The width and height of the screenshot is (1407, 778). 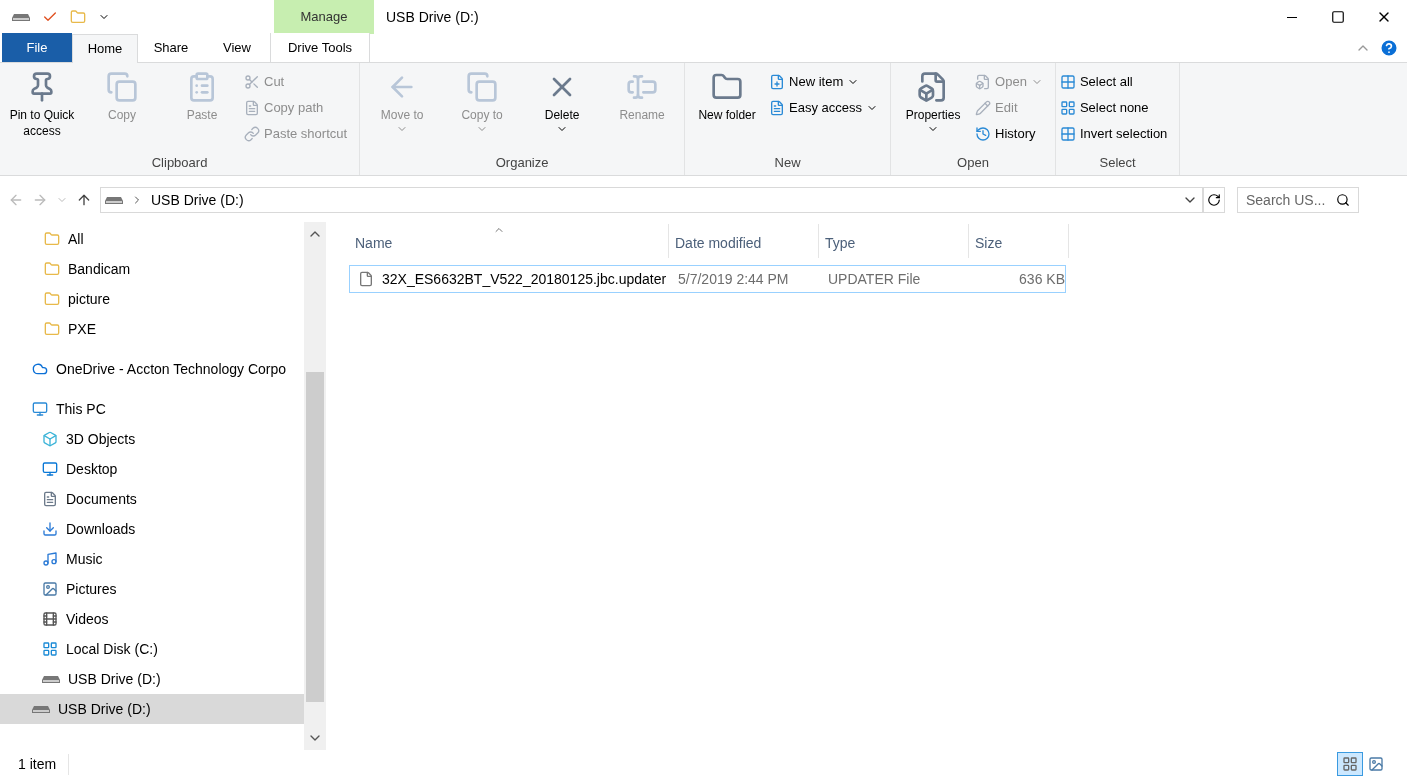 I want to click on ribbon-tab: View, so click(x=237, y=47).